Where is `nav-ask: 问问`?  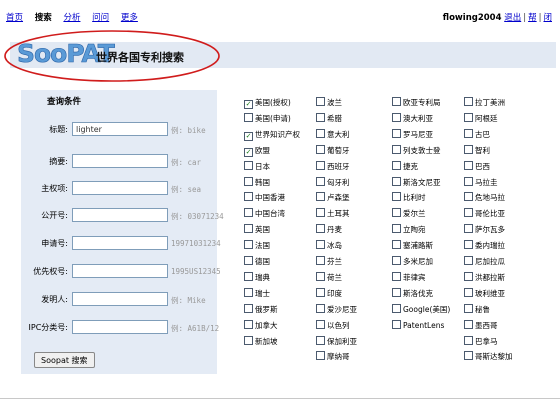 nav-ask: 问问 is located at coordinates (100, 18).